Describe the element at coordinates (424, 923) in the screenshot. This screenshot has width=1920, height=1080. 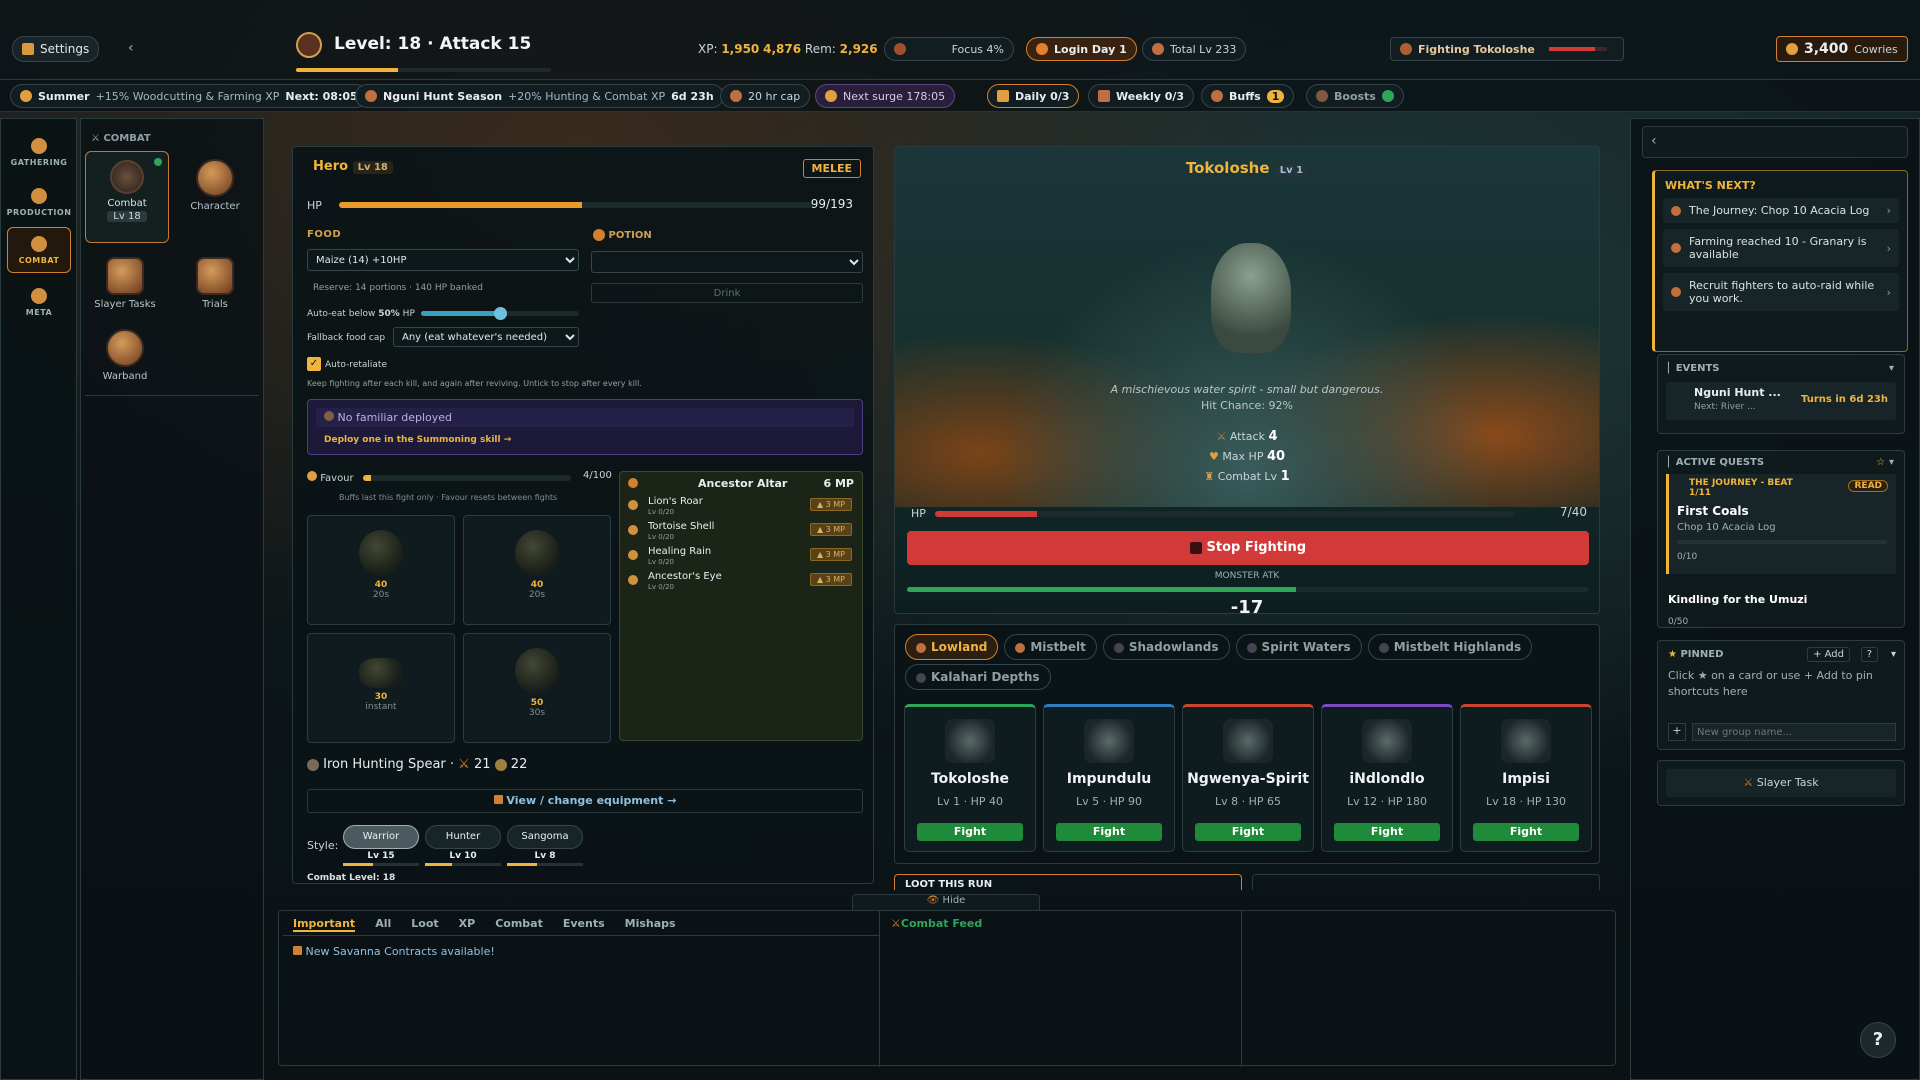
I see `feed-tab-loot: Loot` at that location.